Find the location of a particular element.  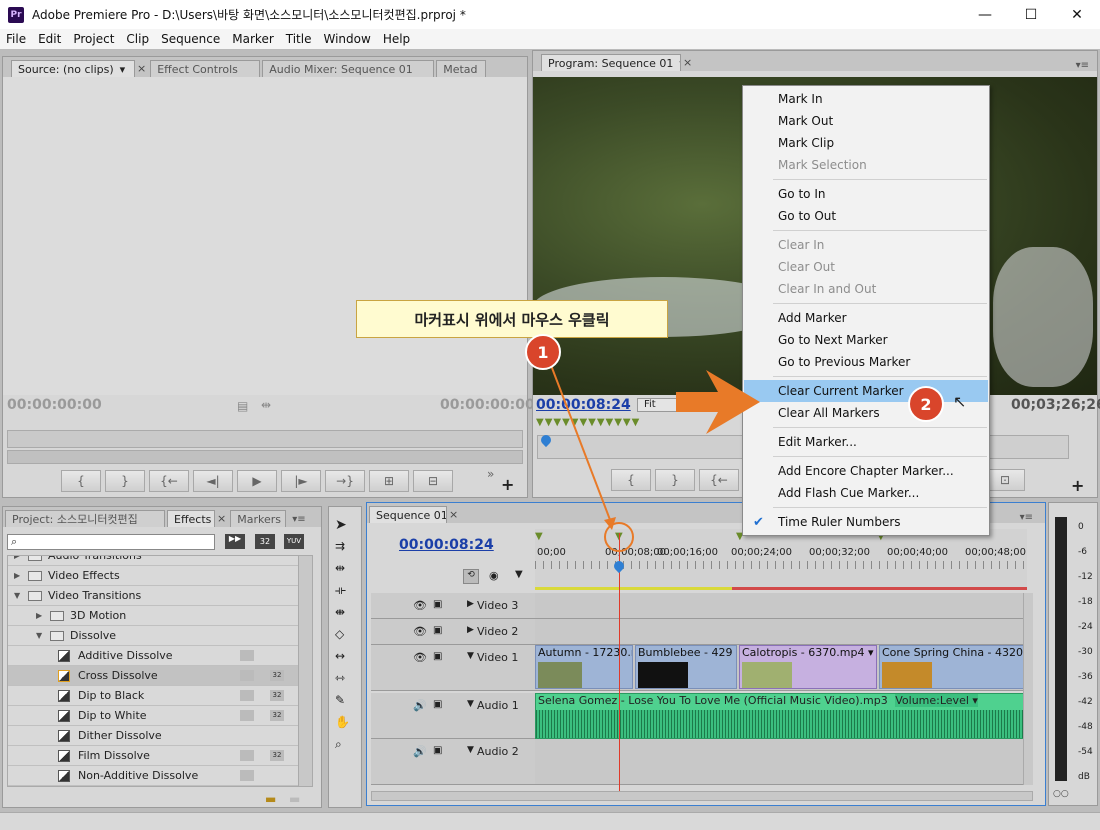

step-badge-1: 1 is located at coordinates (543, 352).